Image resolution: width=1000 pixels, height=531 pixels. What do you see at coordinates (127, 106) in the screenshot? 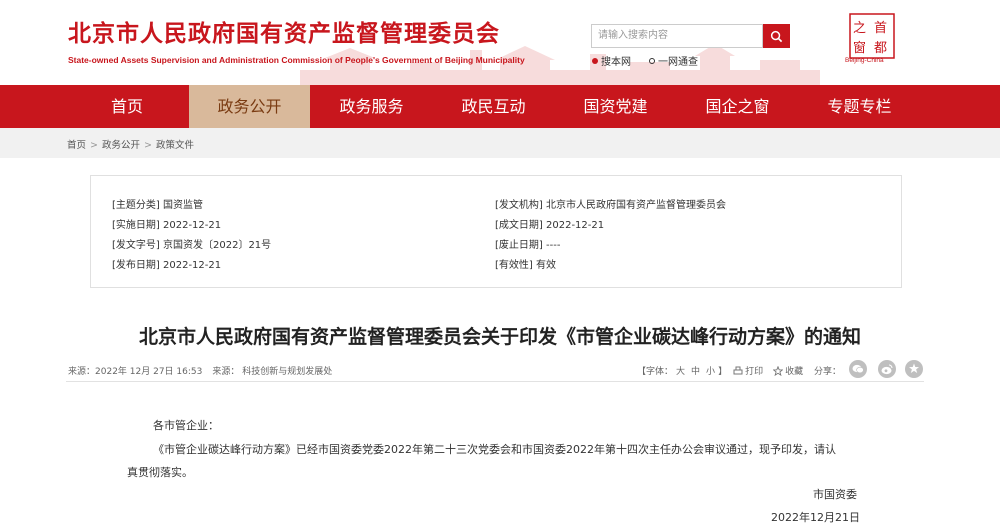
I see `nav-item-home: 首页` at bounding box center [127, 106].